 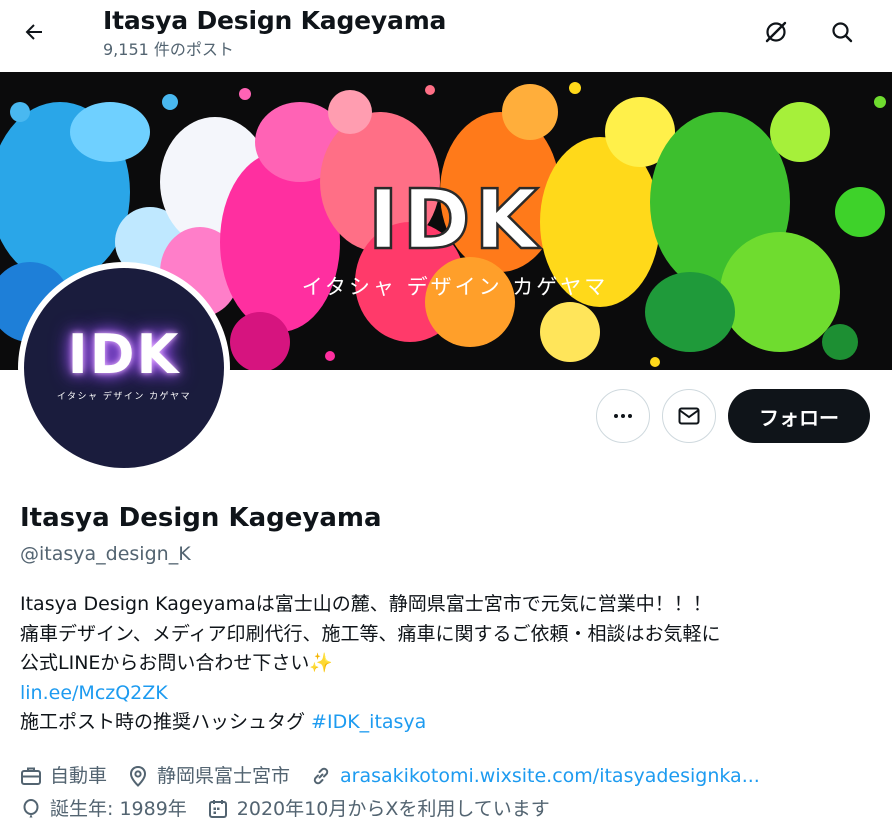 I want to click on bio-link: lin.ee/MczQ2ZK, so click(x=94, y=693).